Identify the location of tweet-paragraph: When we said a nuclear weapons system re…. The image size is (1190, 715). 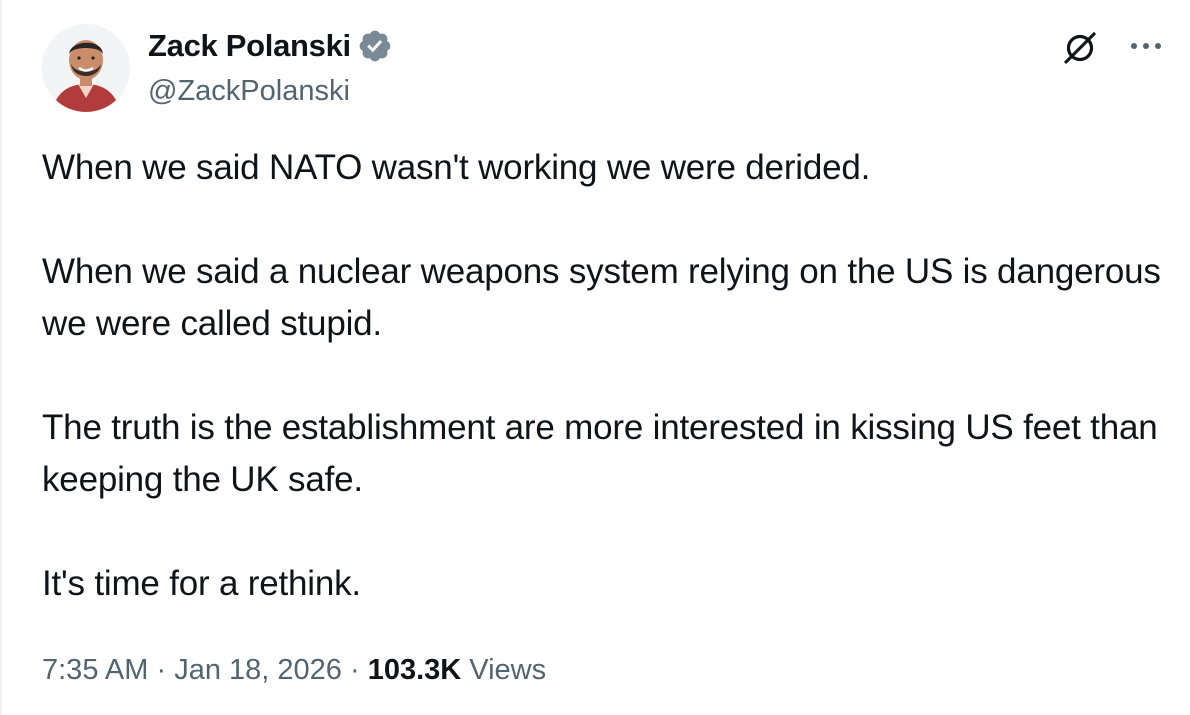
(601, 297).